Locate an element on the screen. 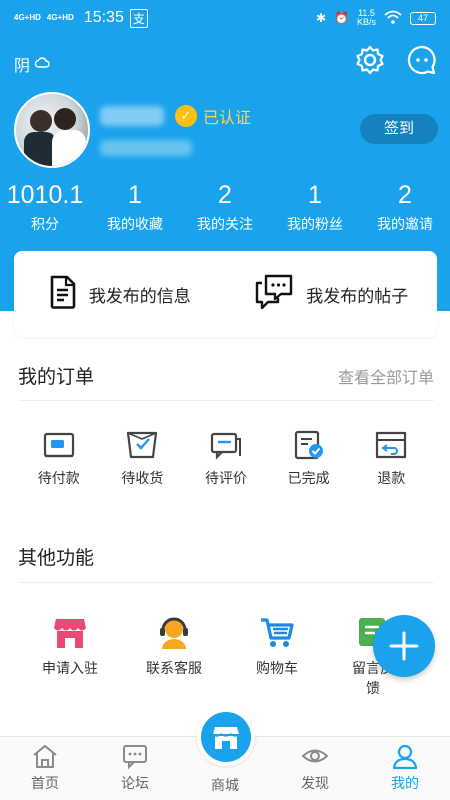 This screenshot has height=800, width=450. forum-icon is located at coordinates (135, 756).